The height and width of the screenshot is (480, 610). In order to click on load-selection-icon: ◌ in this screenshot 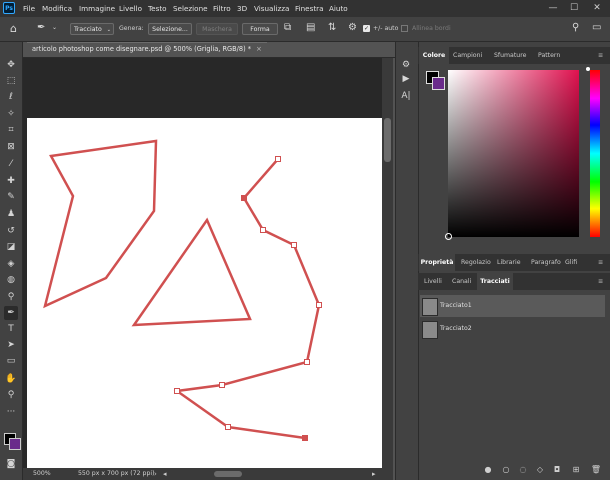, I will do `click(523, 470)`.